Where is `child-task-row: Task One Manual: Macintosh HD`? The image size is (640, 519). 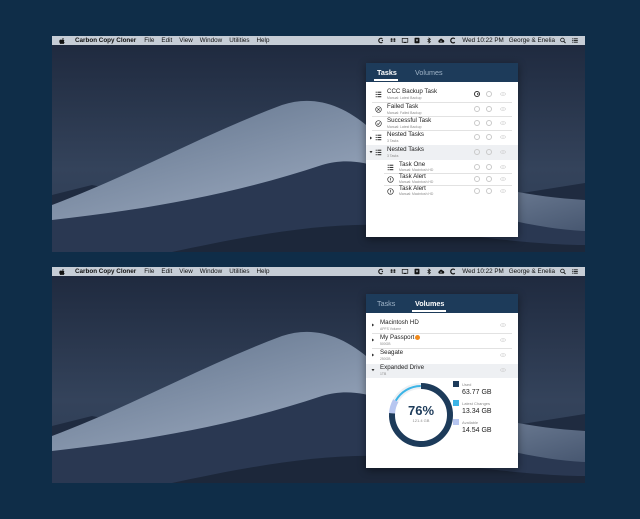 child-task-row: Task One Manual: Macintosh HD is located at coordinates (442, 167).